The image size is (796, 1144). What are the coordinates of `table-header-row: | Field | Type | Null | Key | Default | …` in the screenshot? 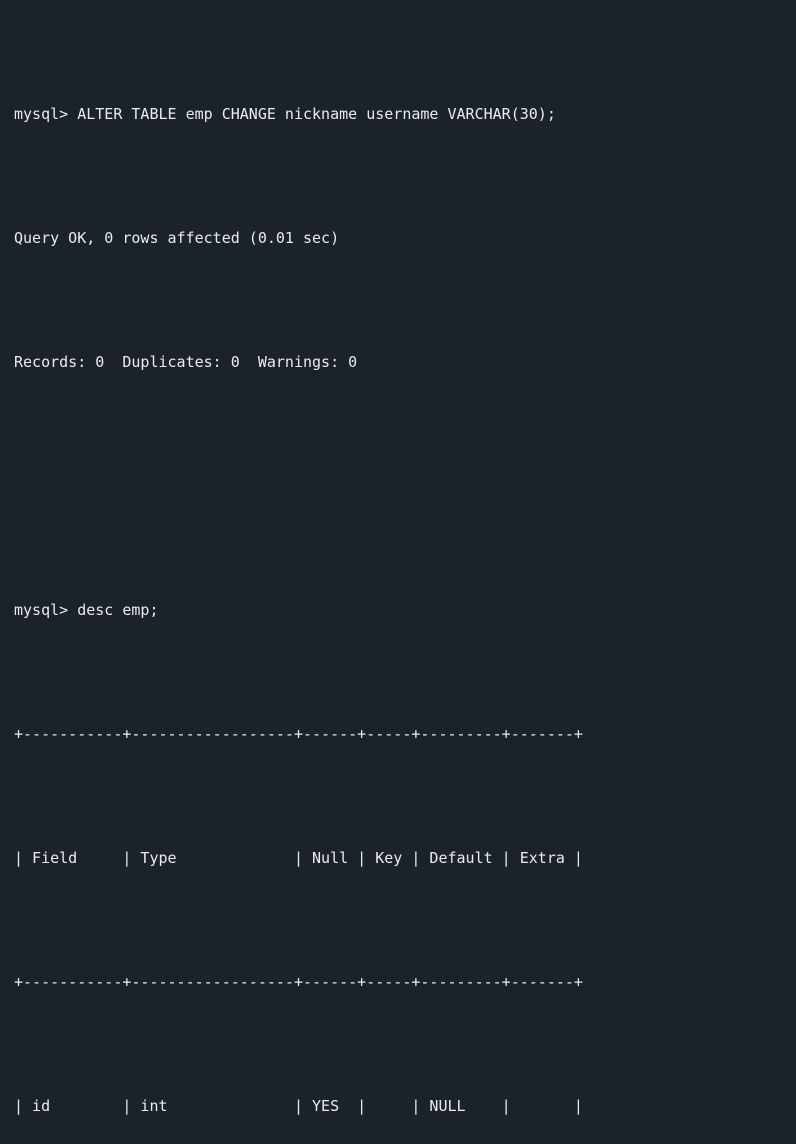 It's located at (298, 858).